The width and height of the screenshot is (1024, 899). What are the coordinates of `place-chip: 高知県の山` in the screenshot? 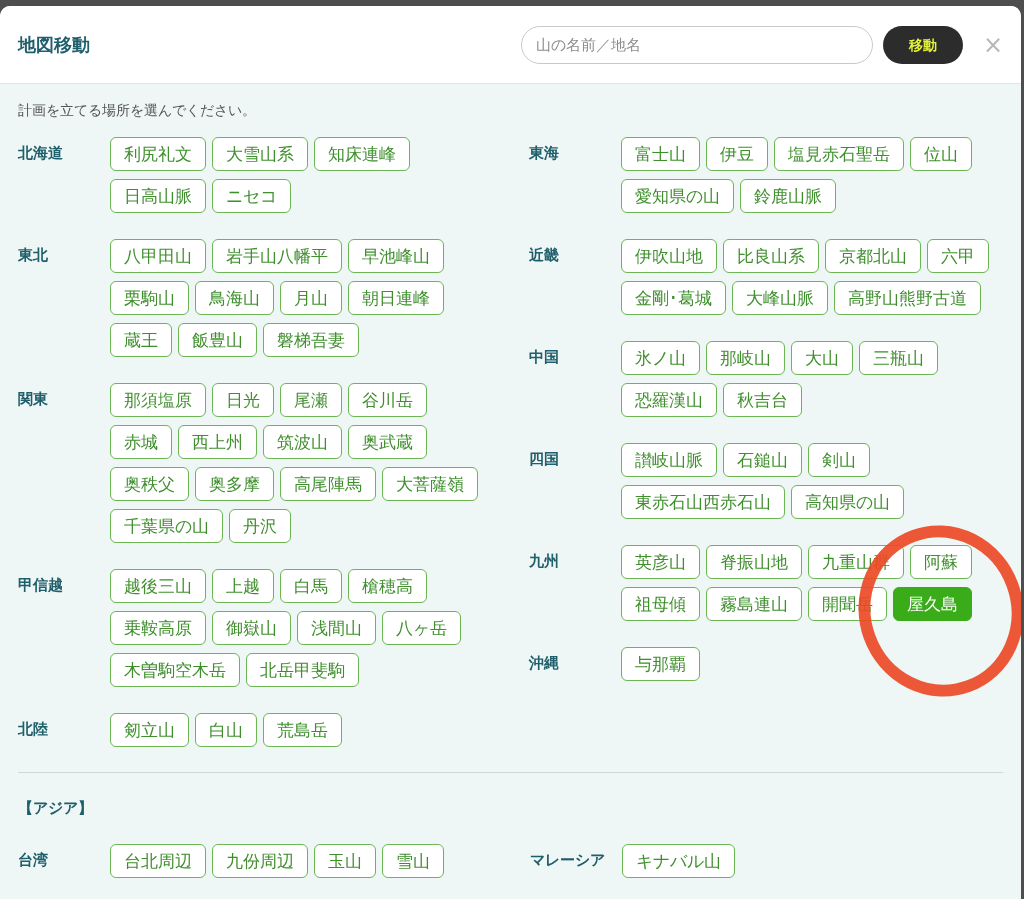 It's located at (848, 502).